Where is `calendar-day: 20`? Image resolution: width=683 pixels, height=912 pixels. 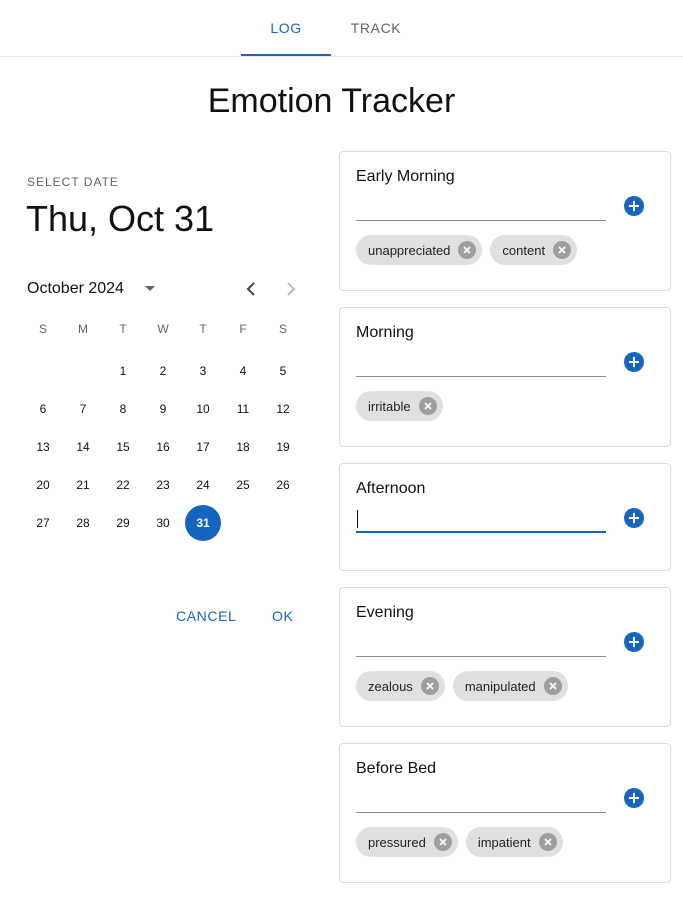 calendar-day: 20 is located at coordinates (43, 485).